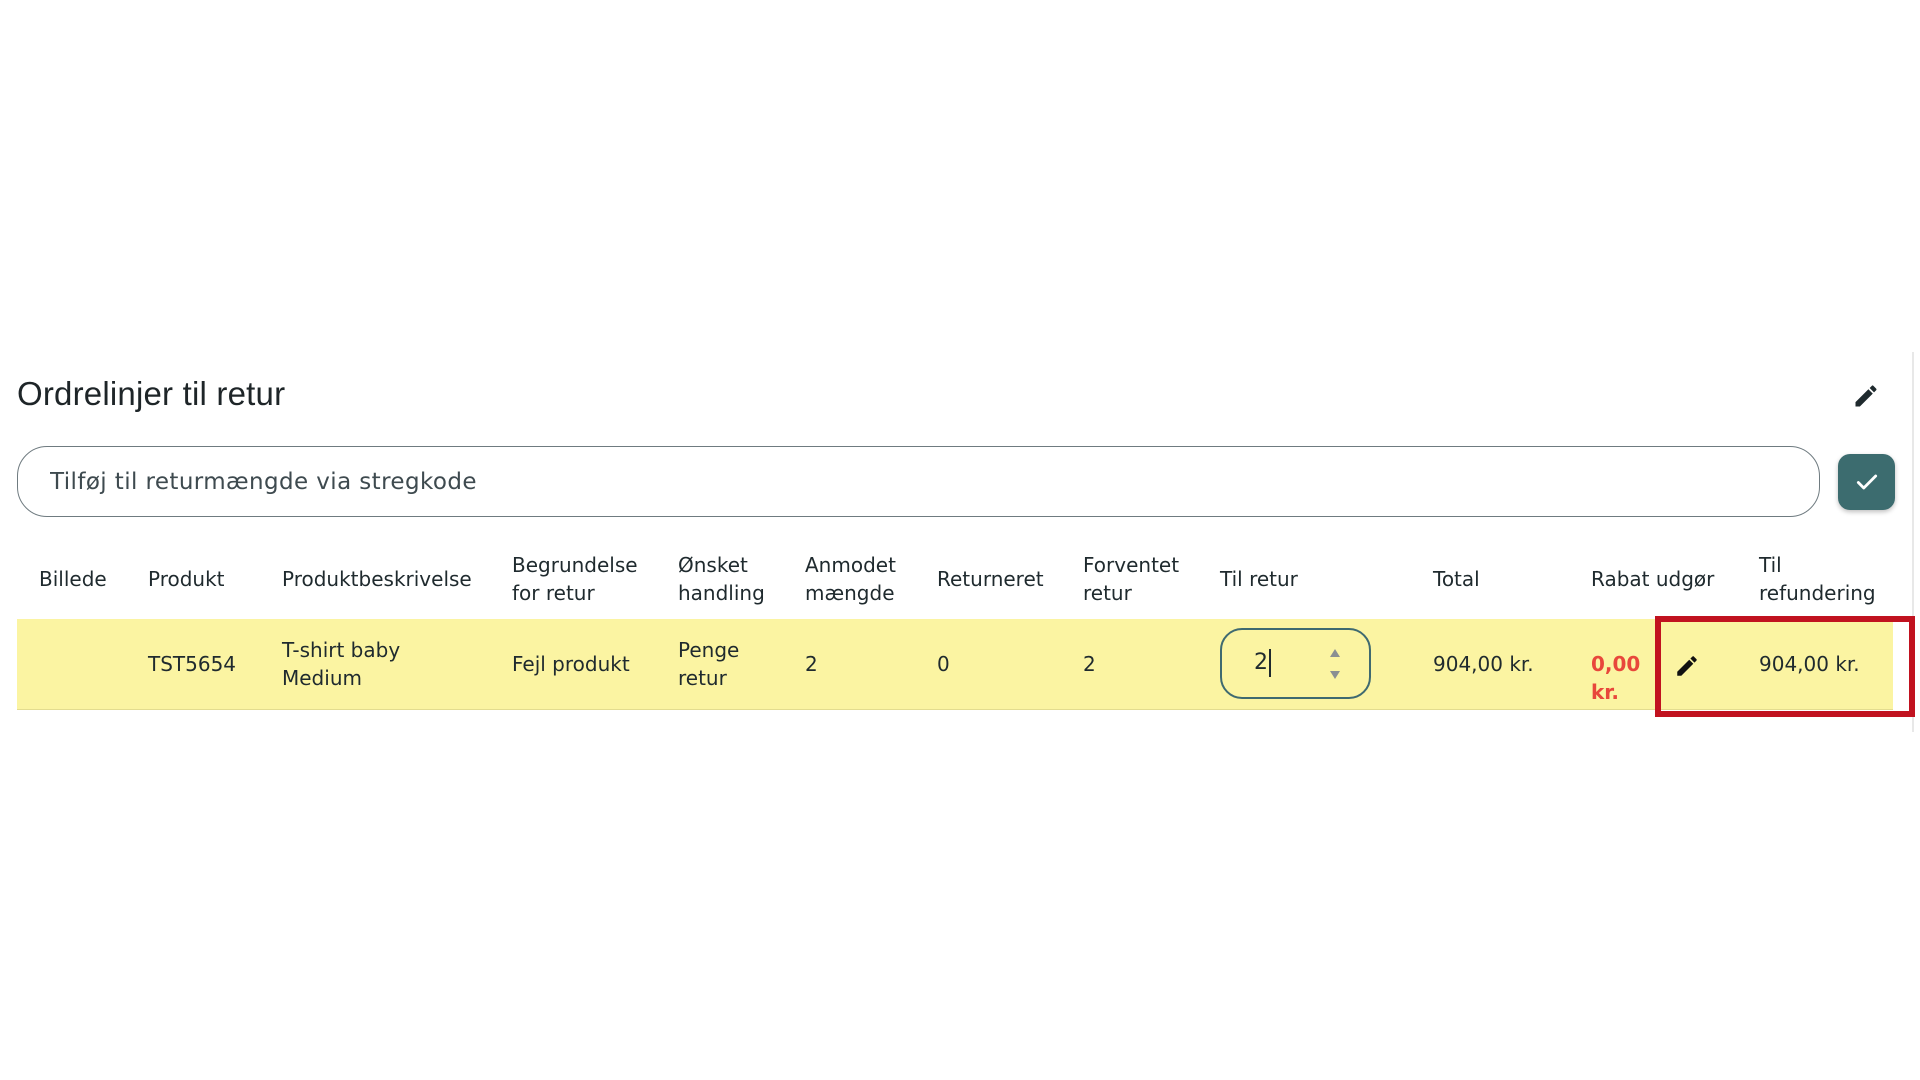 The width and height of the screenshot is (1920, 1080). Describe the element at coordinates (186, 579) in the screenshot. I see `header-product: Produkt` at that location.